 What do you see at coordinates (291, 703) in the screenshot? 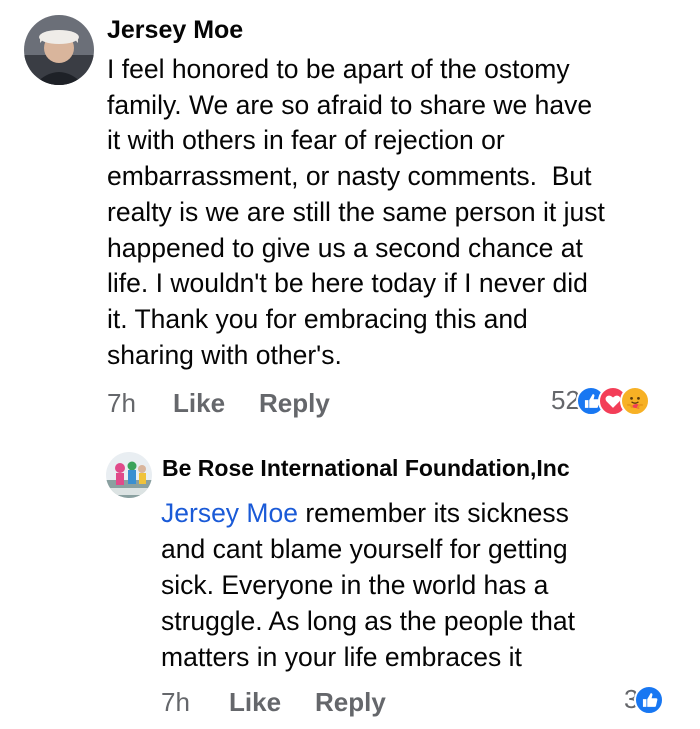
I see `reply-action-bar: 7h Like Reply` at bounding box center [291, 703].